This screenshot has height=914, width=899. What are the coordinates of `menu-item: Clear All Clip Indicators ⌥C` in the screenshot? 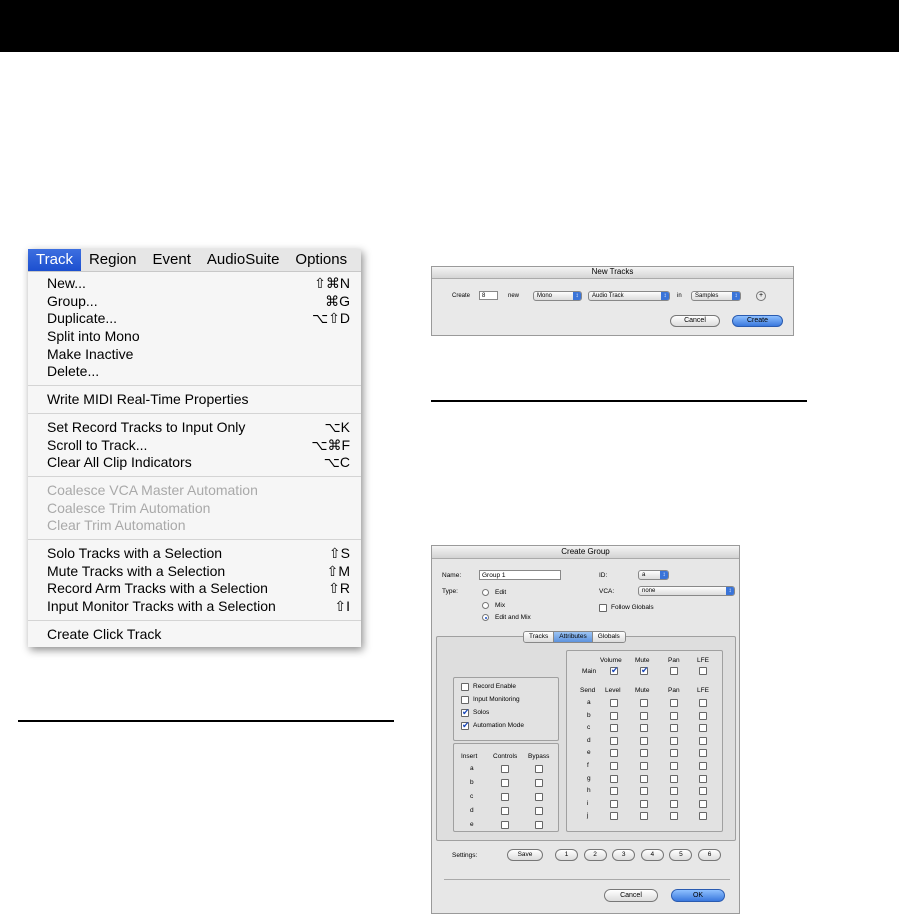 It's located at (194, 463).